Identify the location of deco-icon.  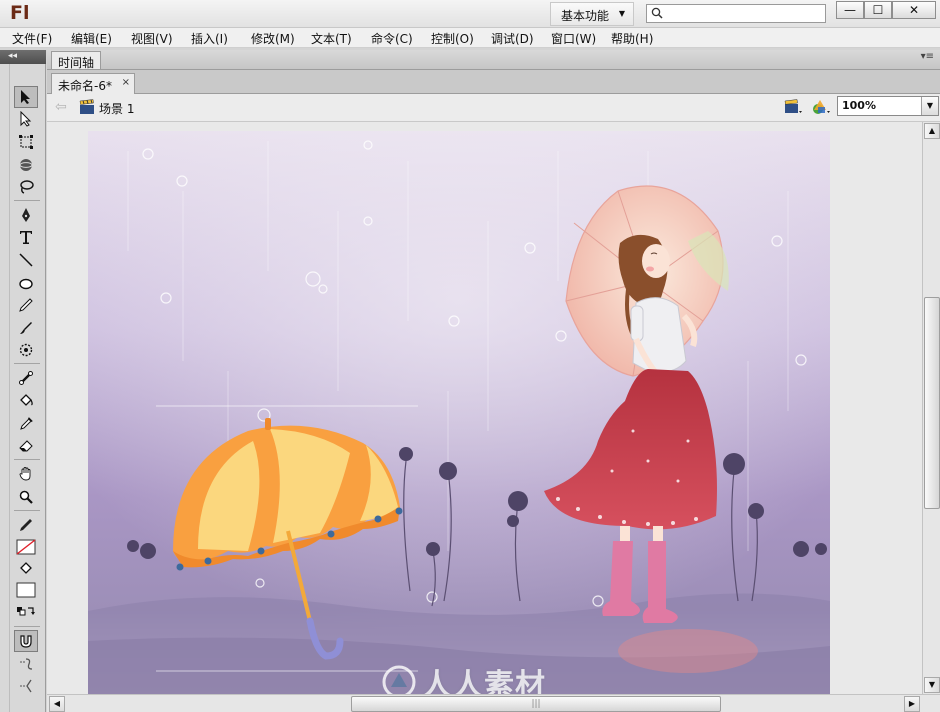
(26, 350).